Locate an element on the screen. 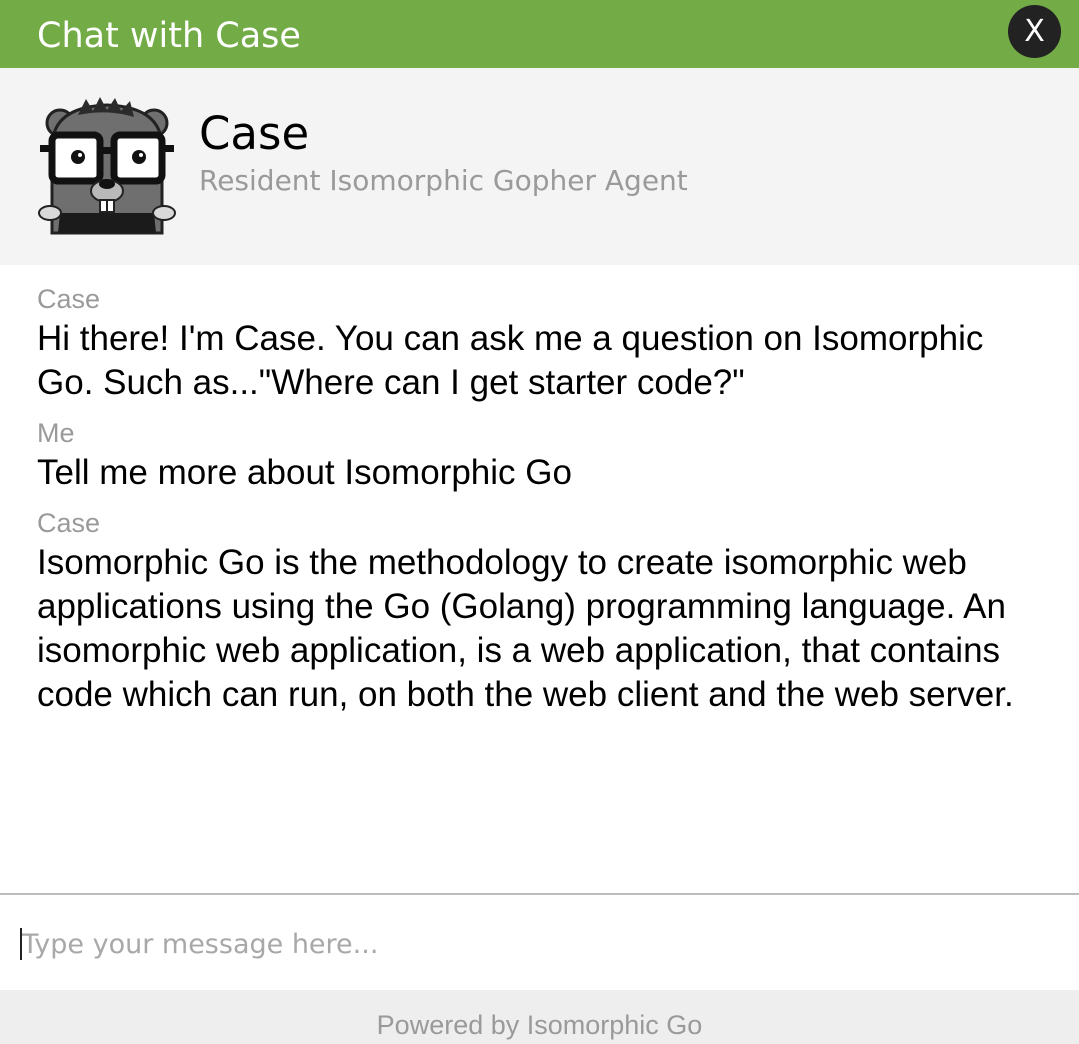 Image resolution: width=1079 pixels, height=1044 pixels. chat-message: Me Tell me more about Isomorphic Go is located at coordinates (537, 455).